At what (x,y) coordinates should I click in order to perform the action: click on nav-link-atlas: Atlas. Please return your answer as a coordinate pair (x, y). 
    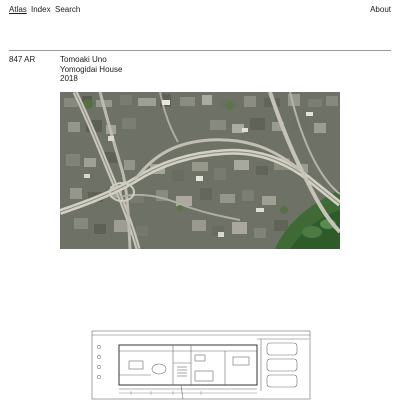
    Looking at the image, I should click on (18, 10).